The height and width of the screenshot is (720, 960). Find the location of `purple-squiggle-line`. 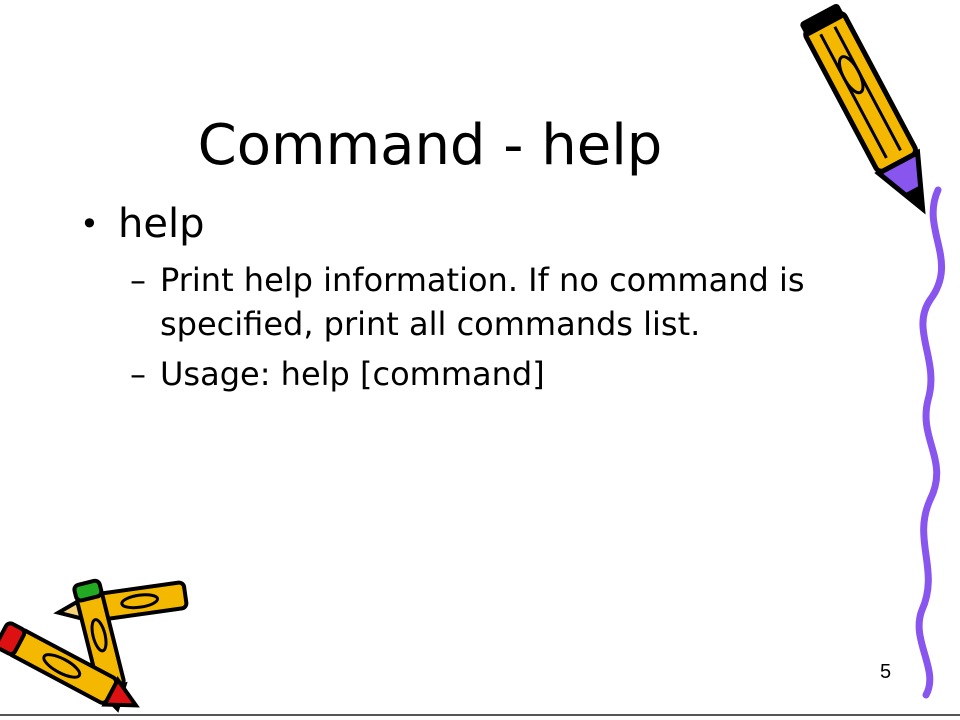

purple-squiggle-line is located at coordinates (930, 442).